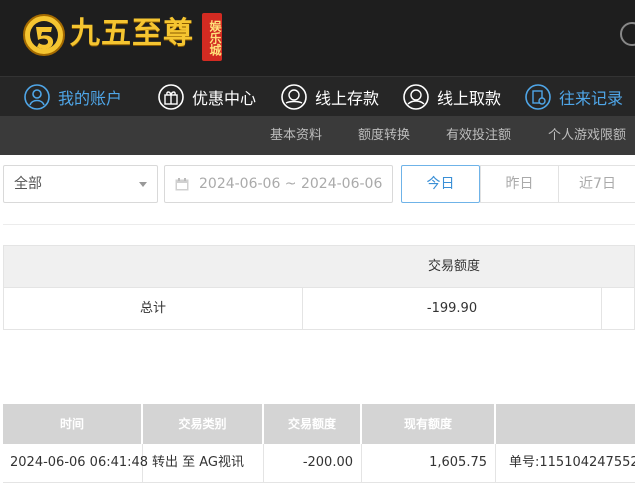 Image resolution: width=635 pixels, height=483 pixels. Describe the element at coordinates (565, 424) in the screenshot. I see `records-col-note` at that location.